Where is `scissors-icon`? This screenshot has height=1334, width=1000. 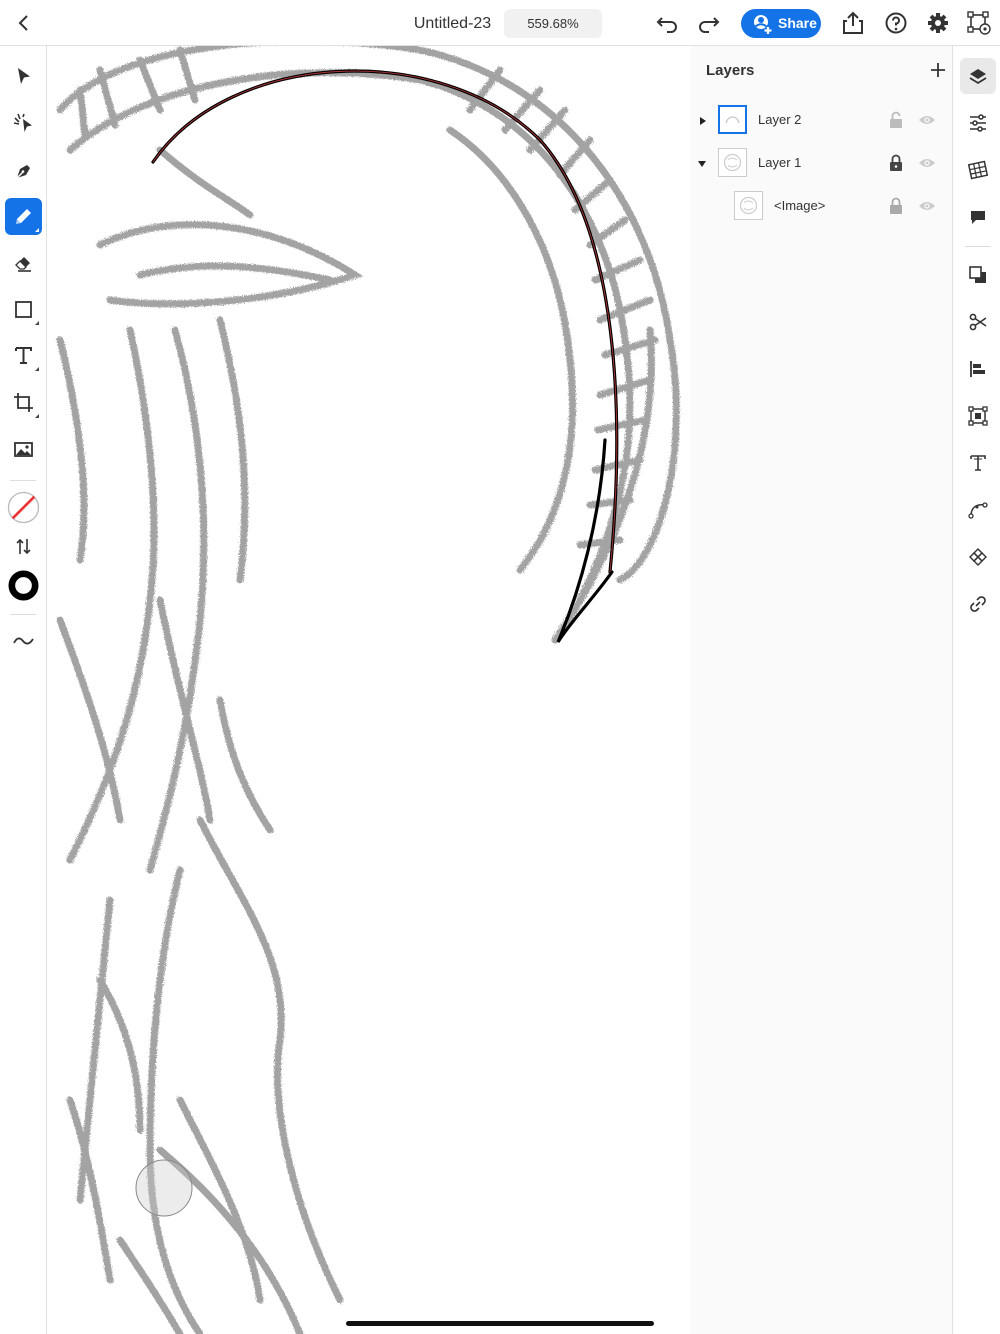 scissors-icon is located at coordinates (978, 322).